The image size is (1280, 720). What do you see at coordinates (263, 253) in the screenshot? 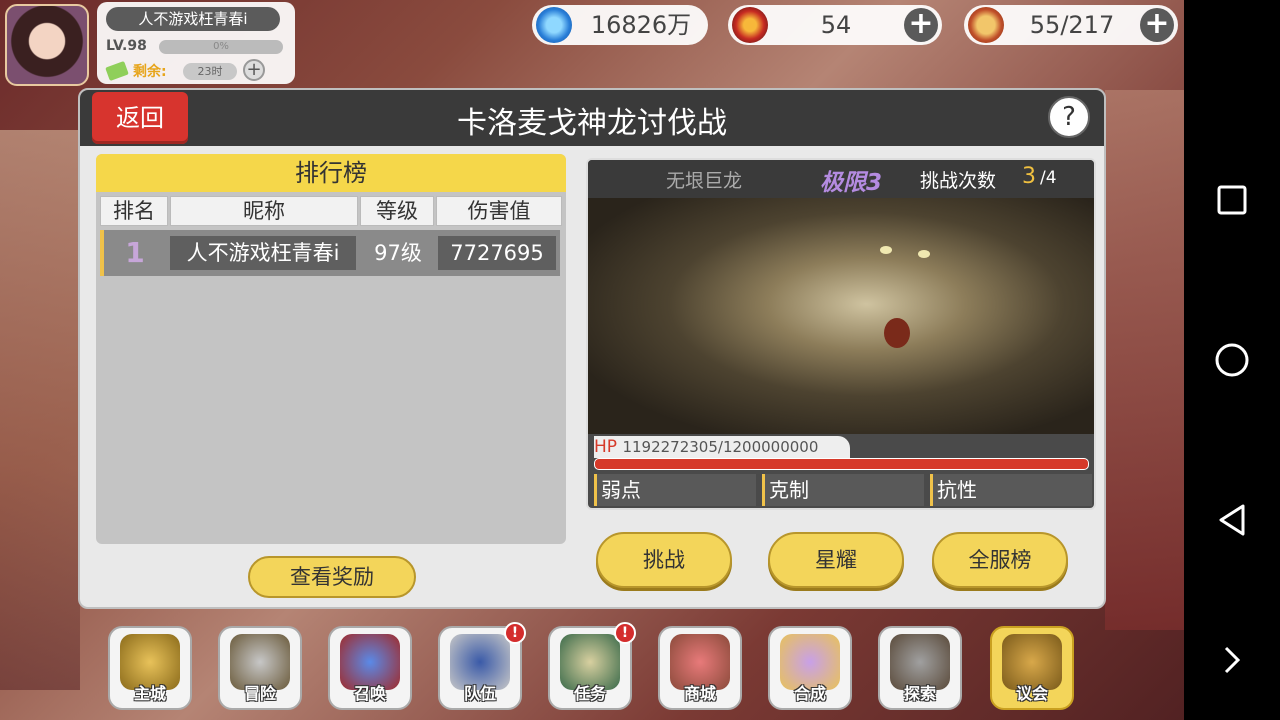
I see `row-name: 人不游戏枉青春i` at bounding box center [263, 253].